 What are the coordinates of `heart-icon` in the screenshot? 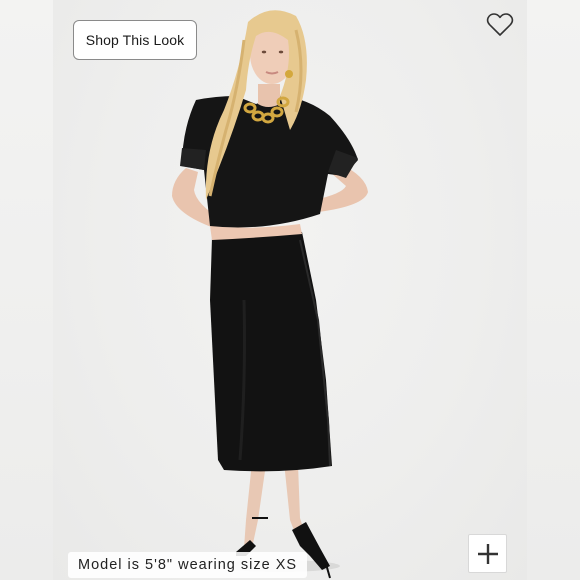 It's located at (500, 25).